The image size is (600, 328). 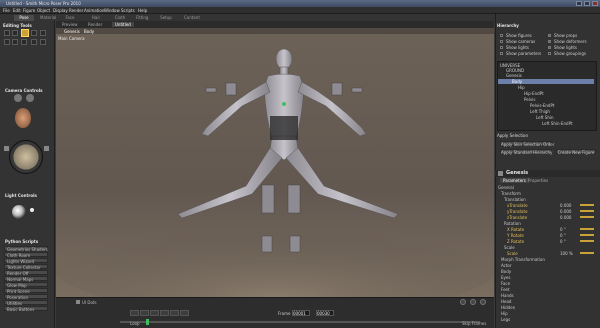 What do you see at coordinates (95, 24) in the screenshot?
I see `tab-render: Render` at bounding box center [95, 24].